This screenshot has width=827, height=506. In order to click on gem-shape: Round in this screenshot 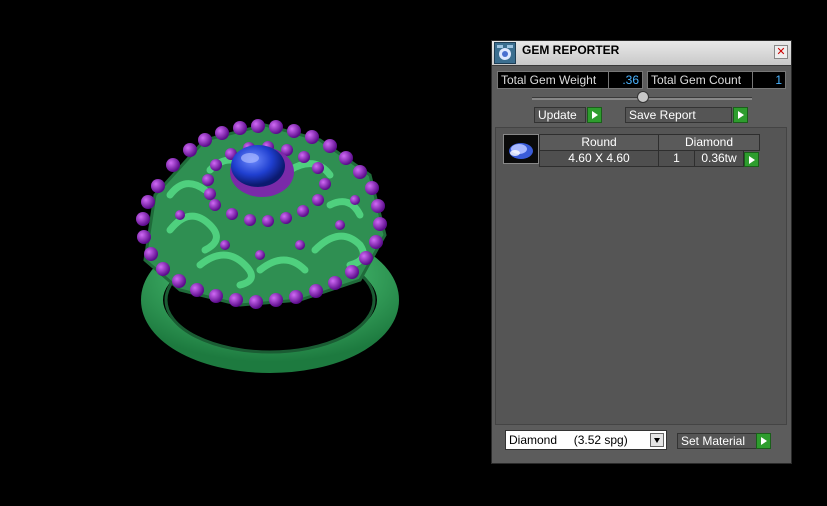, I will do `click(599, 142)`.